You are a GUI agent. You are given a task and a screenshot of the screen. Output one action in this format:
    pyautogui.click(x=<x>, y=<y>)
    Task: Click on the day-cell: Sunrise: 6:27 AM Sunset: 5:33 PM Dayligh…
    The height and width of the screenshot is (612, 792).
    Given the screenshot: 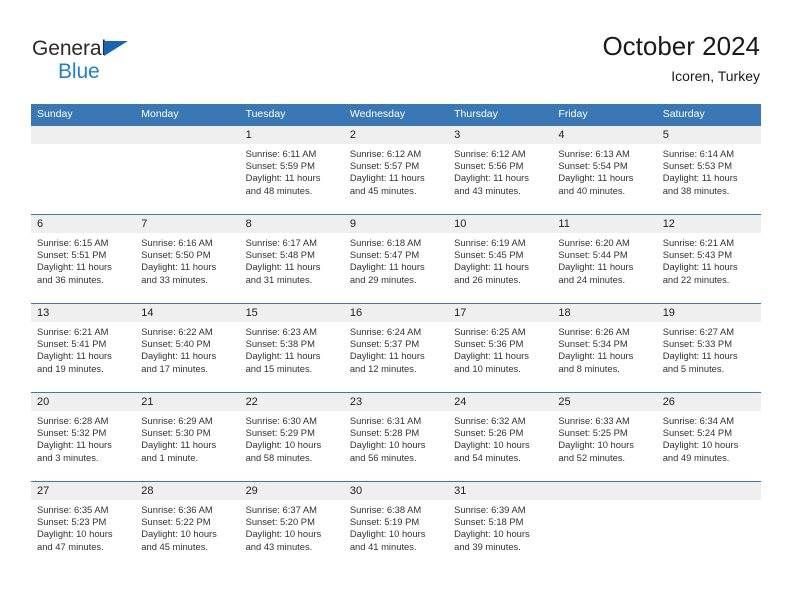 What is the action you would take?
    pyautogui.click(x=709, y=357)
    